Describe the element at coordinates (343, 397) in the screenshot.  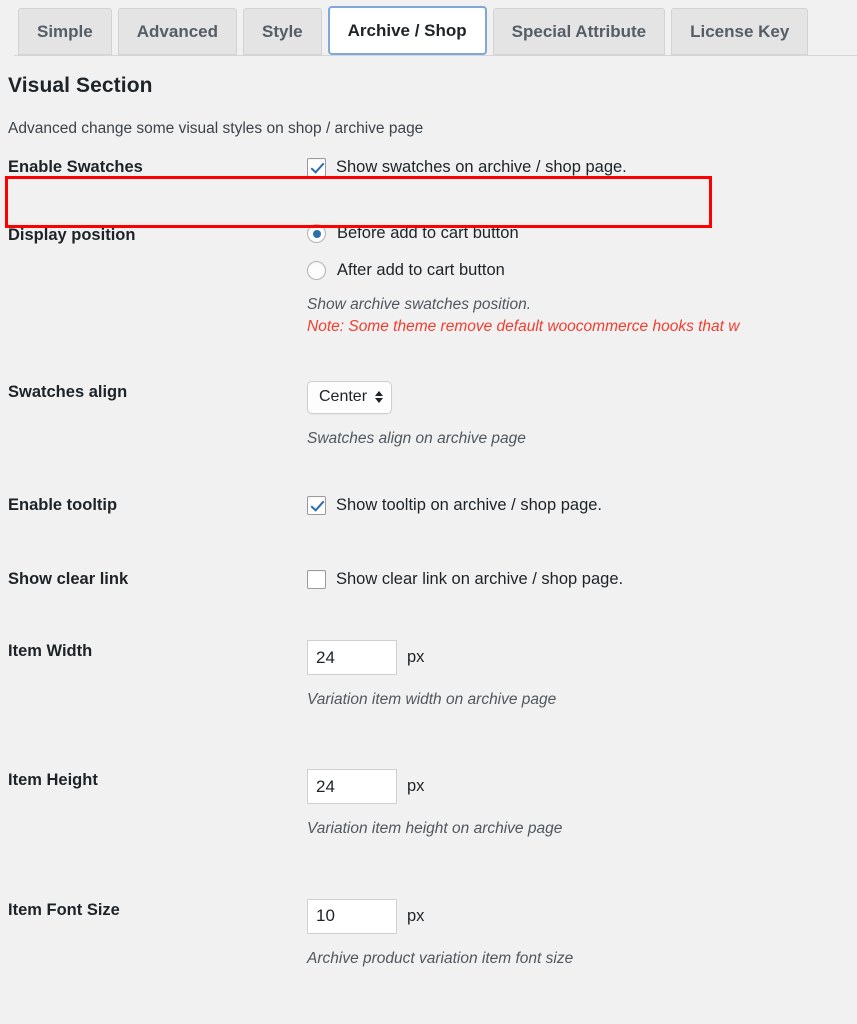
I see `swatches-align-selected-value: Center` at that location.